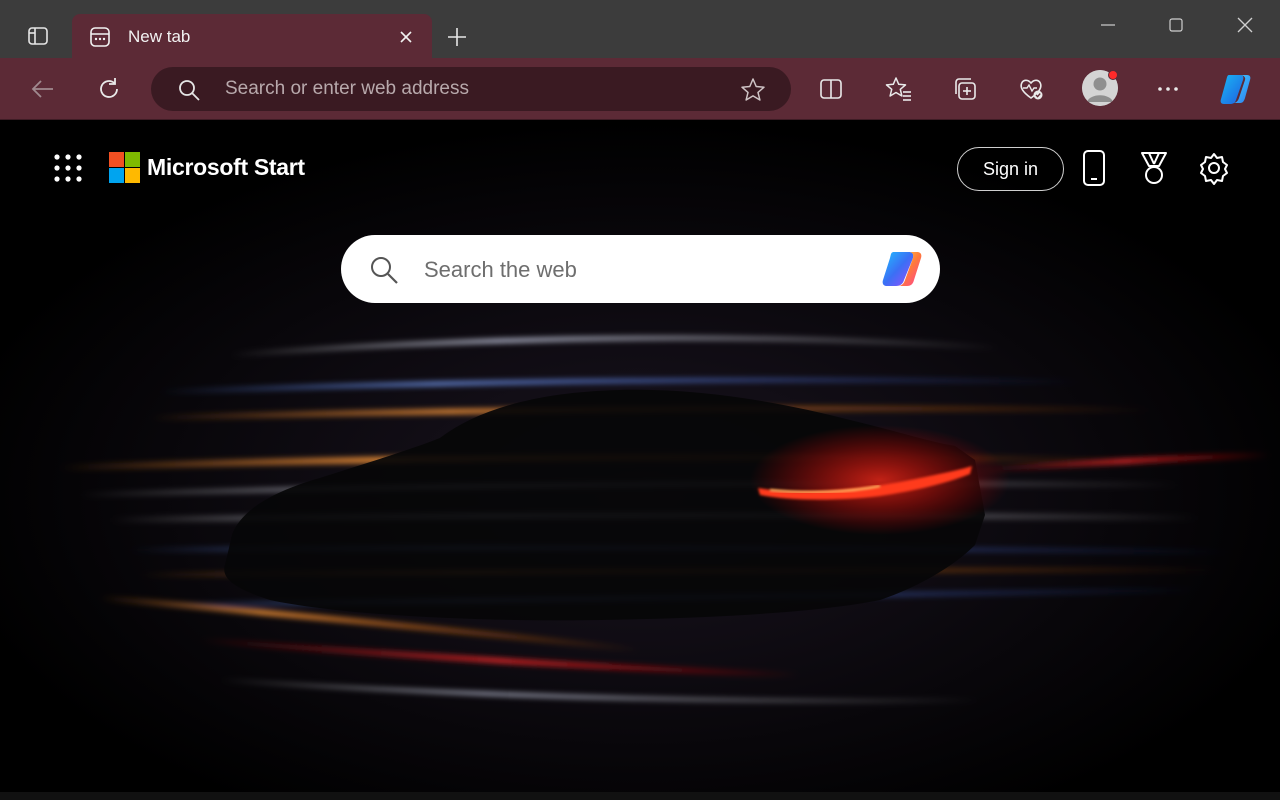 The image size is (1280, 800). I want to click on tab-actions-button, so click(38, 36).